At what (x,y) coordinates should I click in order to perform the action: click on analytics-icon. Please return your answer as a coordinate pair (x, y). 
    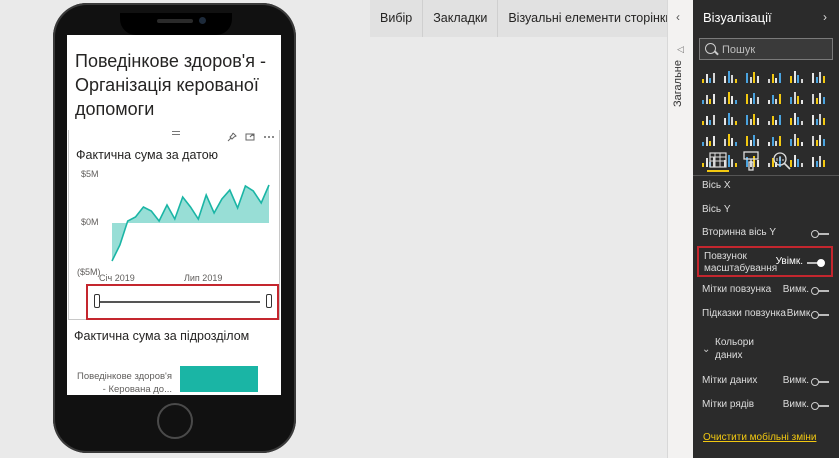
    Looking at the image, I should click on (782, 161).